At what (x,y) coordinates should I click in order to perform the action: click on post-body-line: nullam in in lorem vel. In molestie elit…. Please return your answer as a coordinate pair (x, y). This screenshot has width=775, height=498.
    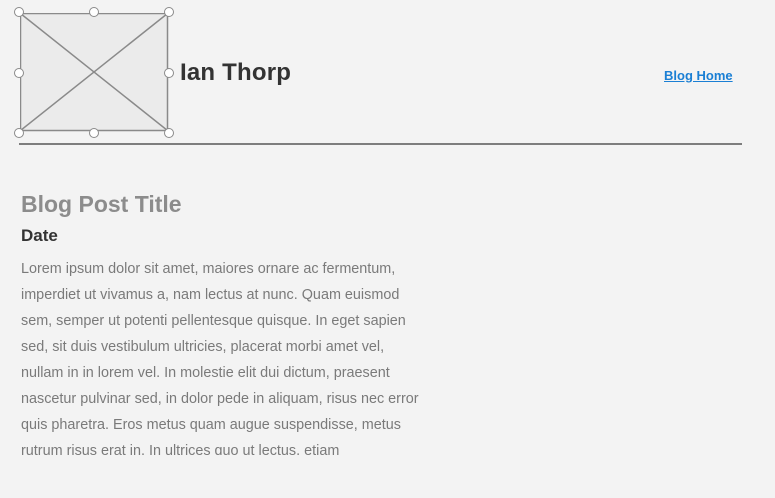
    Looking at the image, I should click on (205, 373).